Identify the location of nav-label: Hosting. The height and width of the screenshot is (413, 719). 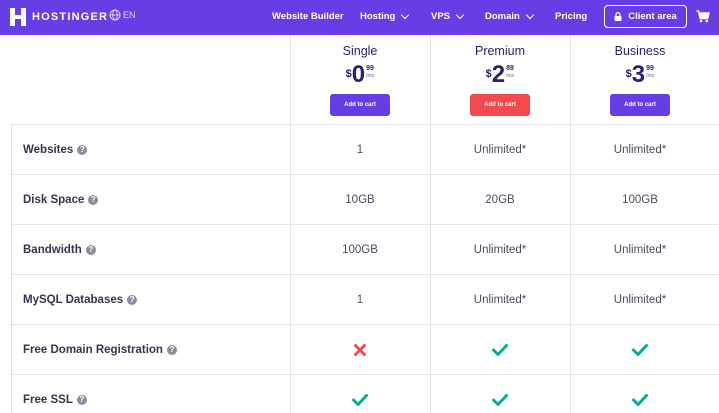
(378, 16).